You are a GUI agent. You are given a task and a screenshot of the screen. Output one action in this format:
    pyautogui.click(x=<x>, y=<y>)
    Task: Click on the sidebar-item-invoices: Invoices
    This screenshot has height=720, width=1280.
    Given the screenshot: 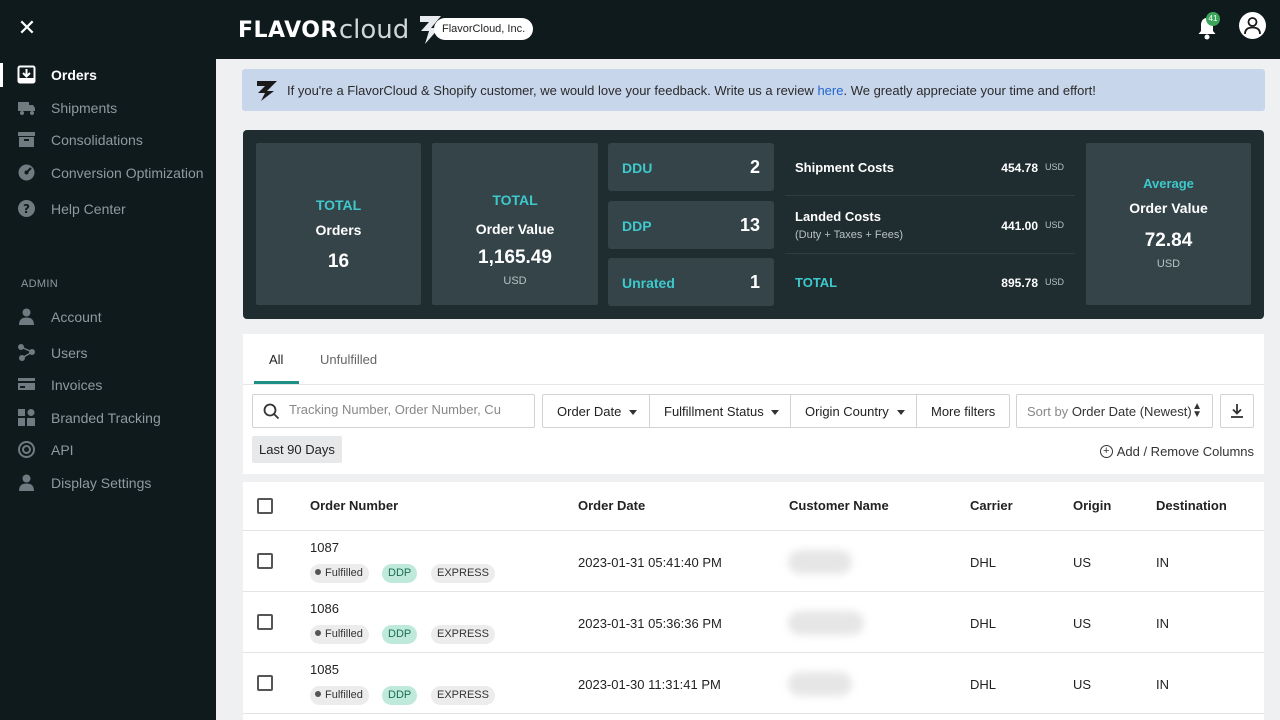 What is the action you would take?
    pyautogui.click(x=108, y=385)
    